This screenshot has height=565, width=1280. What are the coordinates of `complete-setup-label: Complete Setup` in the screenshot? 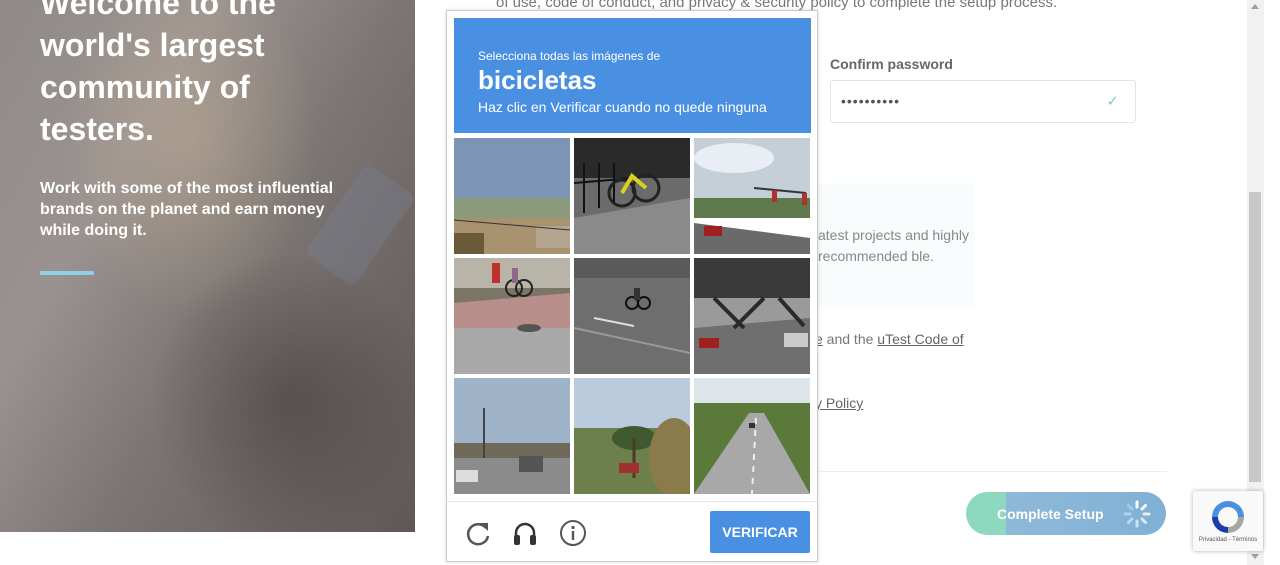 It's located at (1050, 514).